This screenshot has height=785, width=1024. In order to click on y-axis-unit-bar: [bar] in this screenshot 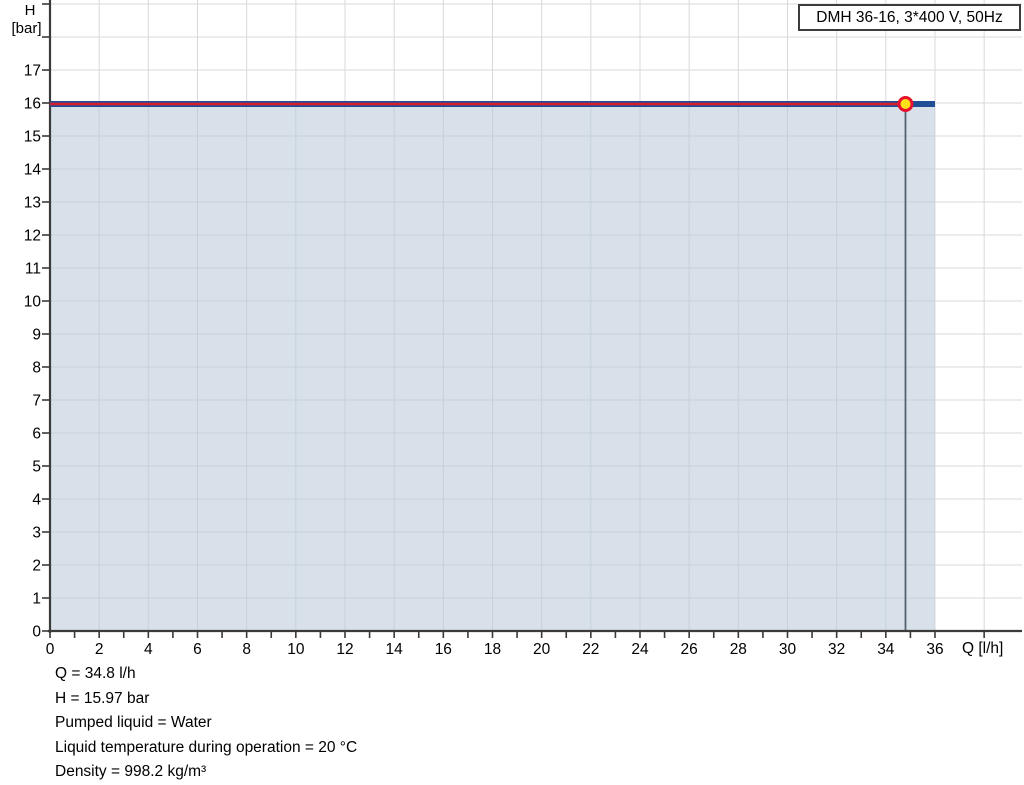, I will do `click(26, 28)`.